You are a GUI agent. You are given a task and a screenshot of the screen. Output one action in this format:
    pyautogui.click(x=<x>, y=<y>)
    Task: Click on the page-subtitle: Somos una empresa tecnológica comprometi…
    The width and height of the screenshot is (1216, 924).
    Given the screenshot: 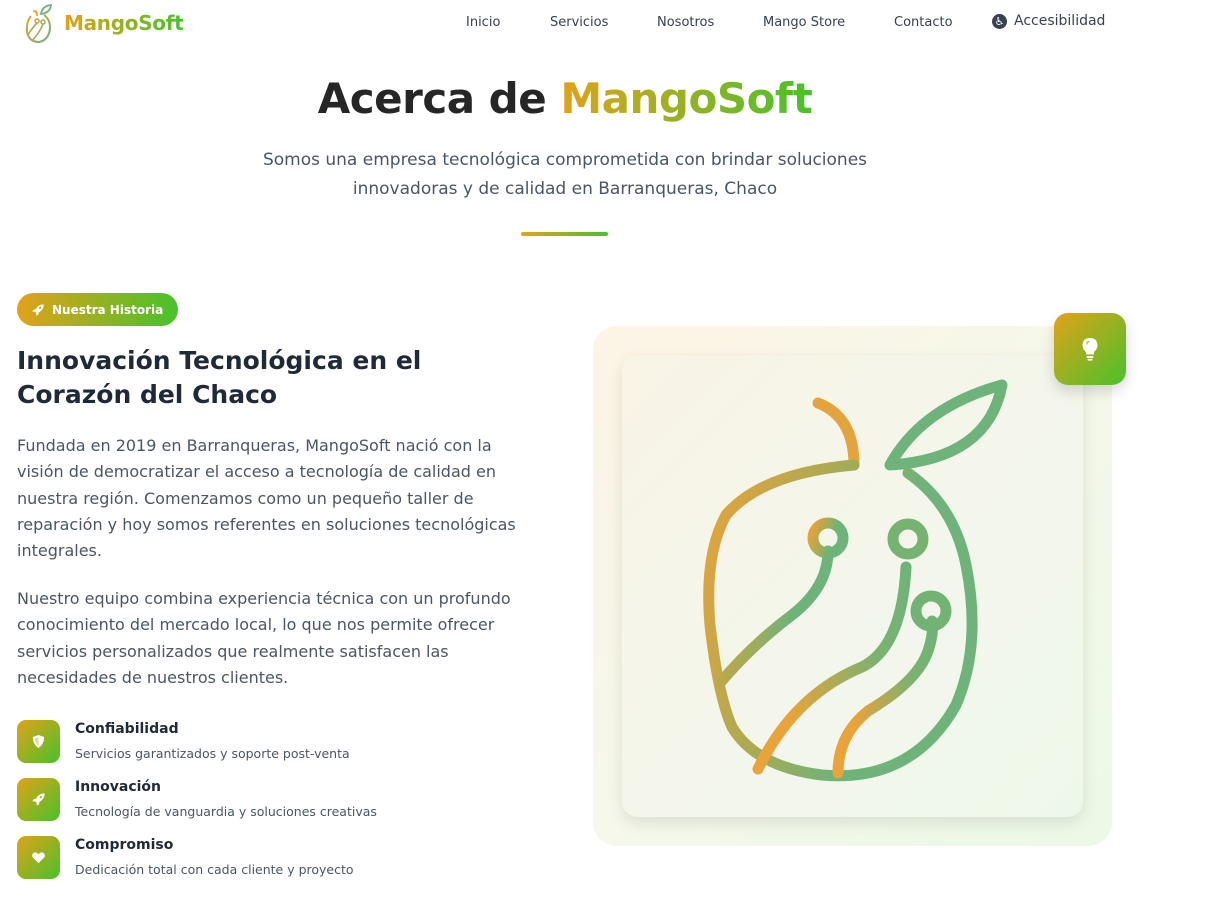 What is the action you would take?
    pyautogui.click(x=565, y=175)
    